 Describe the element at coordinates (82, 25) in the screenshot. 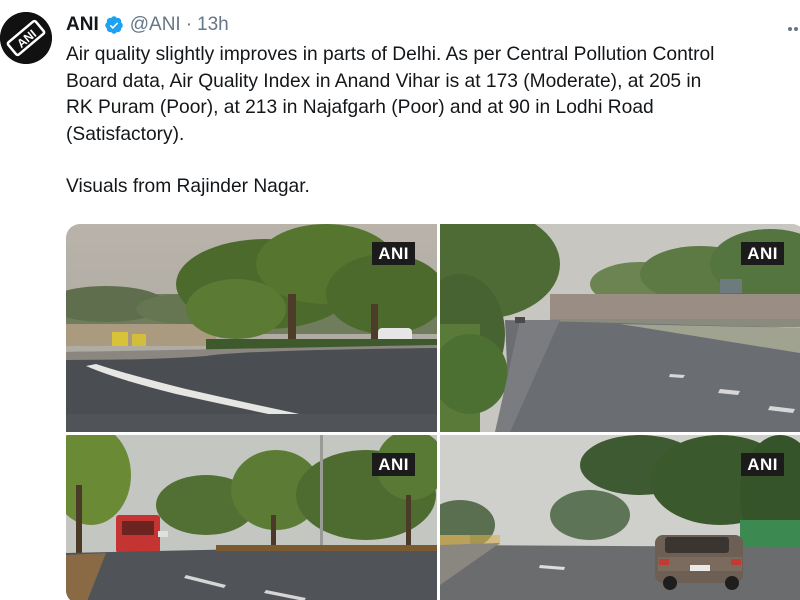

I see `author-name: ANI` at that location.